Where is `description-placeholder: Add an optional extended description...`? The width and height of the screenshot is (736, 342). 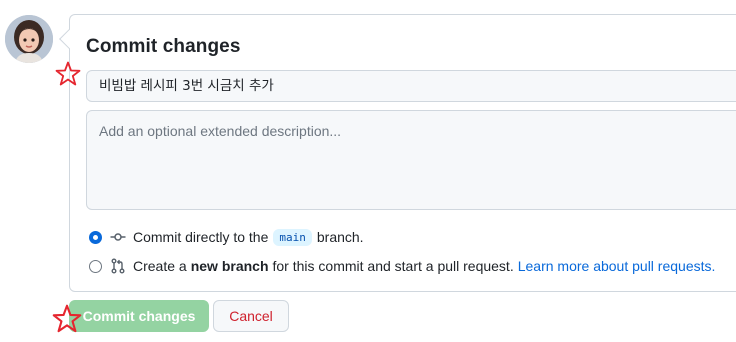 description-placeholder: Add an optional extended description... is located at coordinates (220, 131).